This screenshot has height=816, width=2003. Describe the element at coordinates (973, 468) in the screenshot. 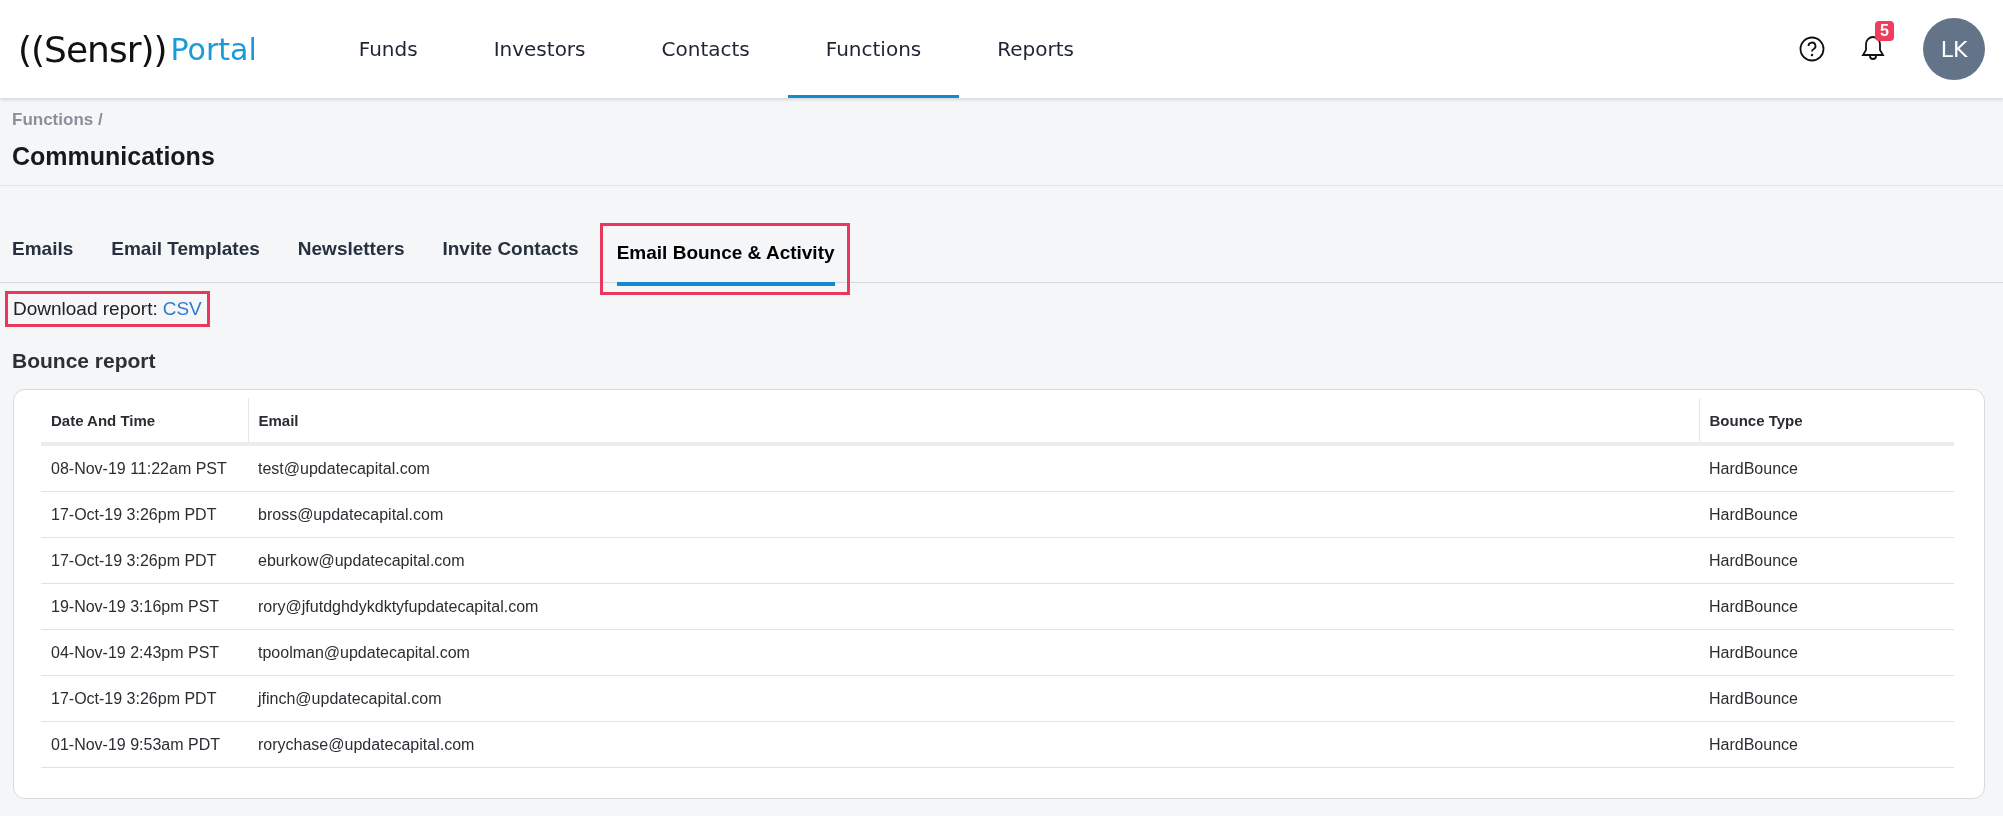

I see `table-cell: test@updatecapital.com` at that location.